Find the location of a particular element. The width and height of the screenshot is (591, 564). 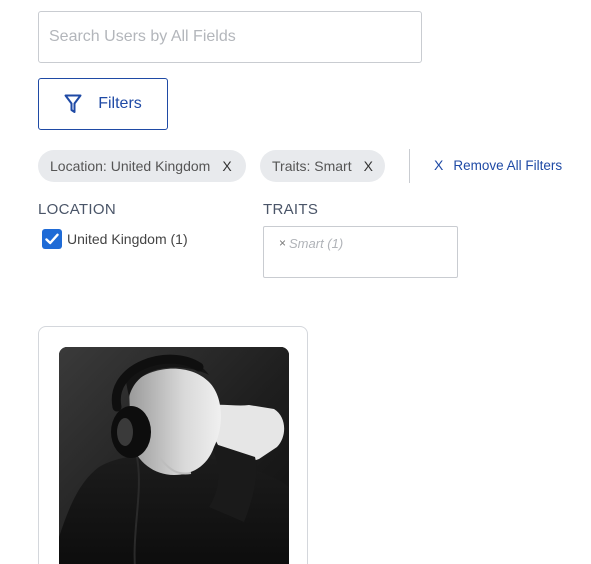

user-photo is located at coordinates (174, 455).